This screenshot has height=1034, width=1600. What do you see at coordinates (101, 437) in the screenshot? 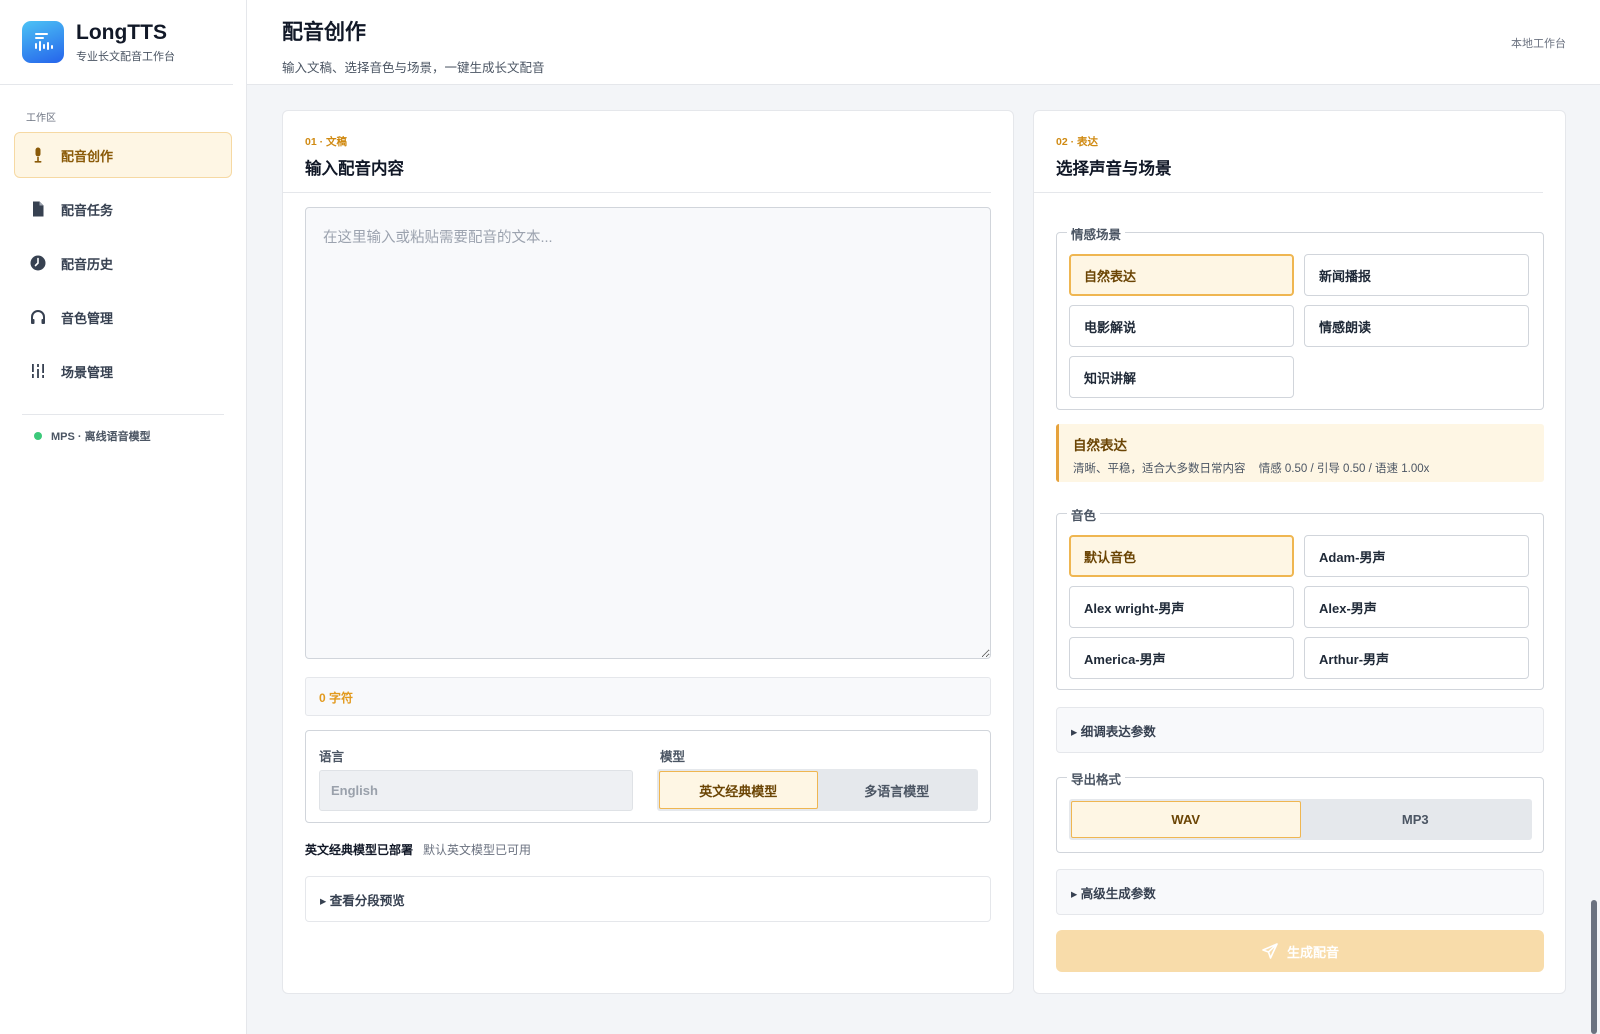
I see `model-status-text: MPS · 离线语音模型` at bounding box center [101, 437].